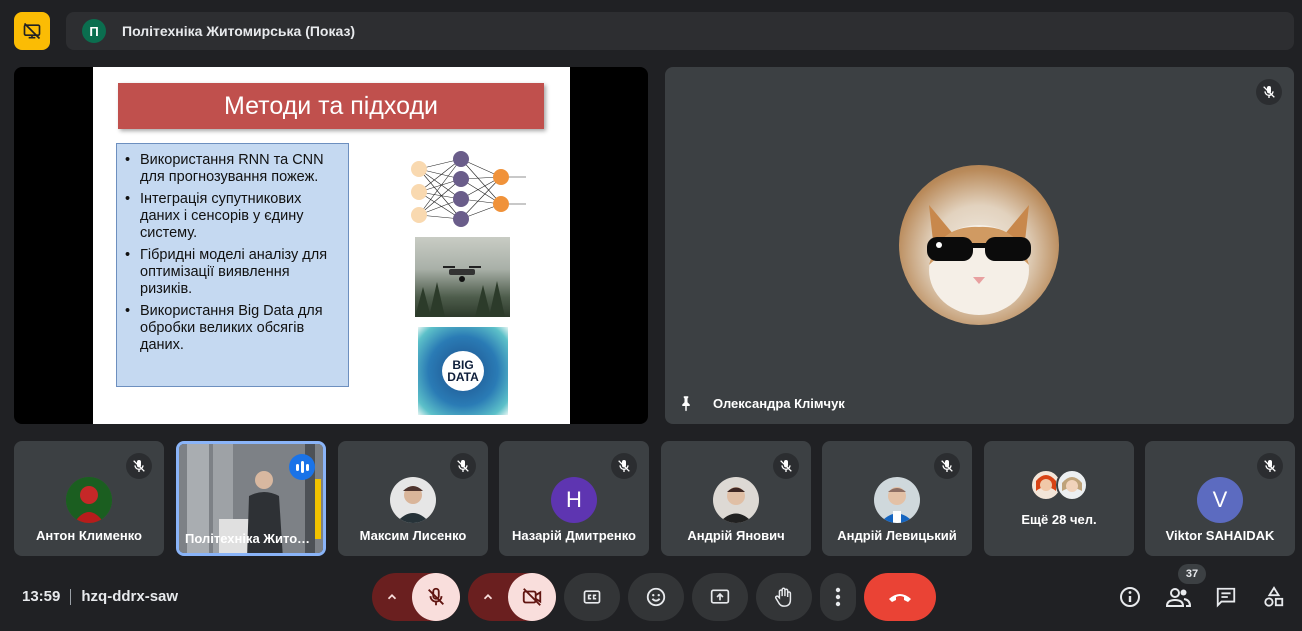 Image resolution: width=1302 pixels, height=631 pixels. I want to click on emoji-icon, so click(656, 597).